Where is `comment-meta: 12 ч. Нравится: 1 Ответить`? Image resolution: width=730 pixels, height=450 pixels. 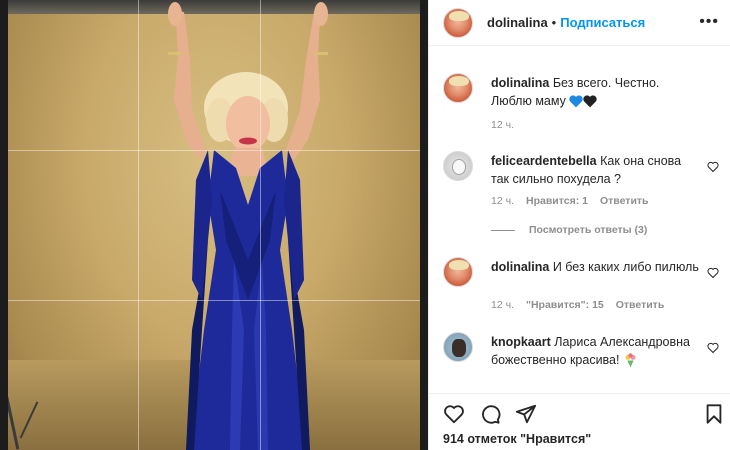 comment-meta: 12 ч. Нравится: 1 Ответить is located at coordinates (570, 201).